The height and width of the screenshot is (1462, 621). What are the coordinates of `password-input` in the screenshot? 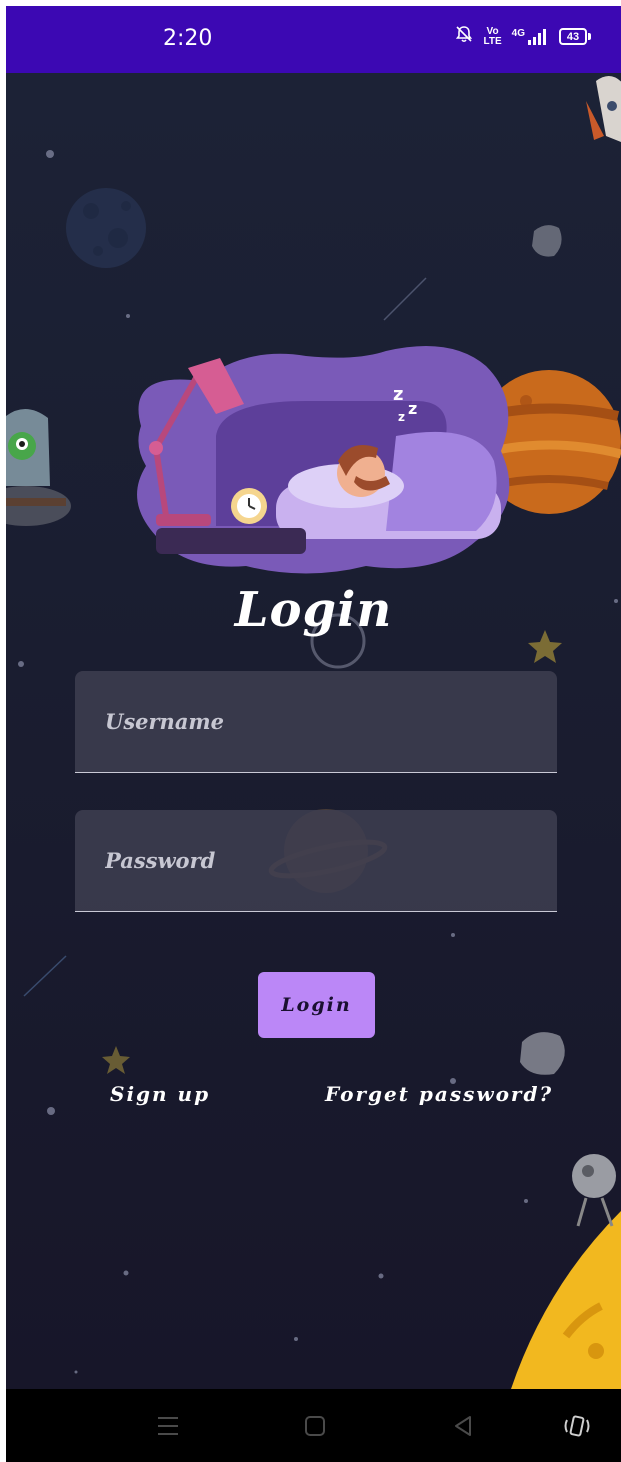 It's located at (316, 860).